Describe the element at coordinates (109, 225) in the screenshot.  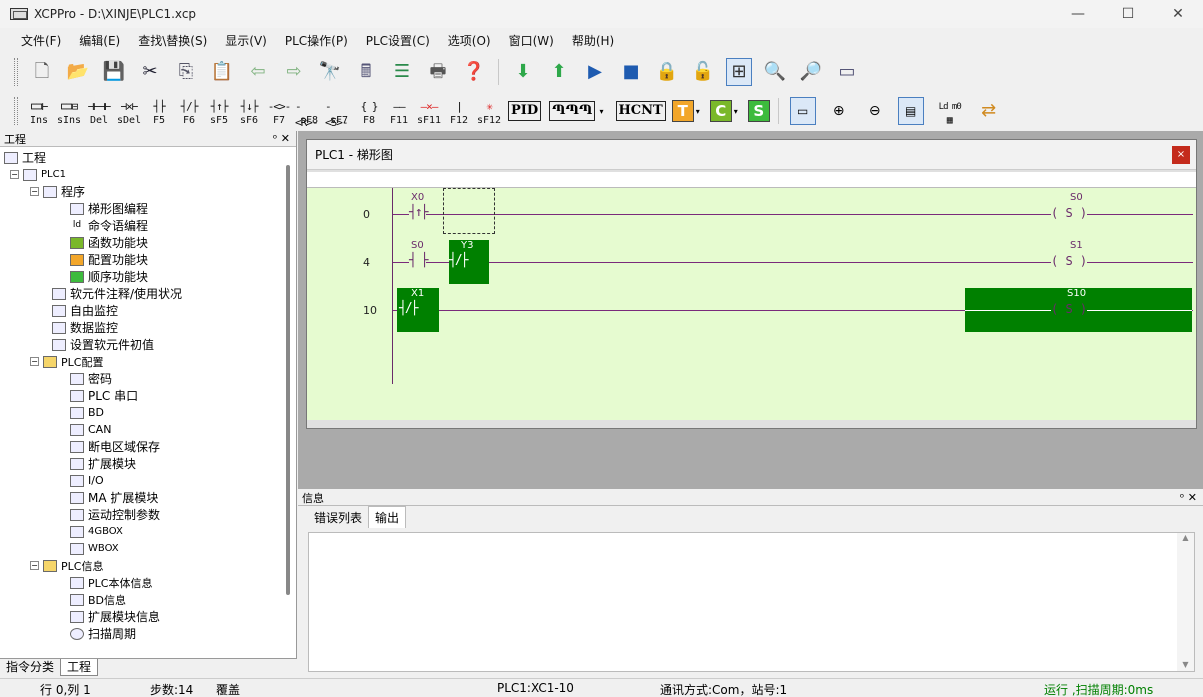
I see `tree-item-instruction: ld 命令语编程` at that location.